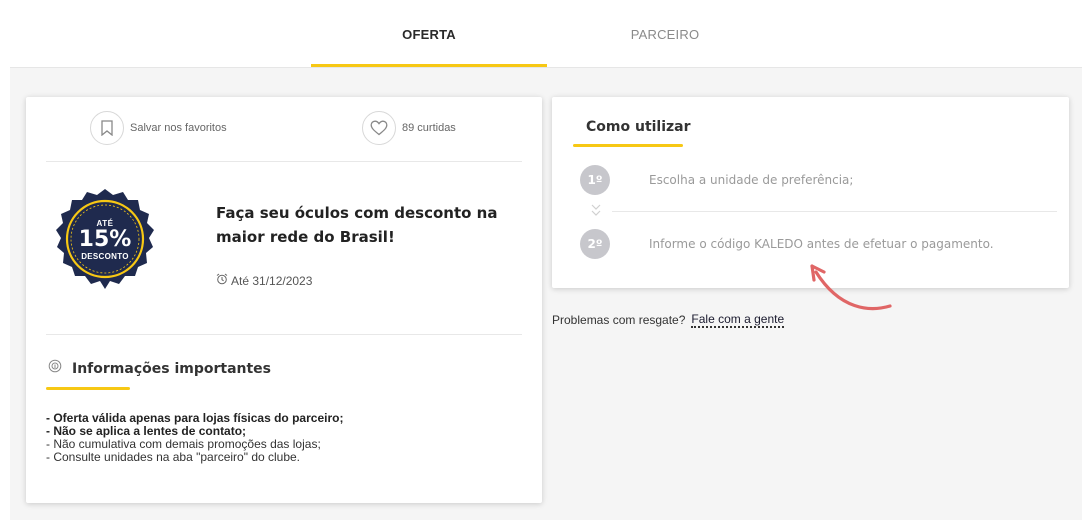  I want to click on tab-bar: OFERTA PARCEIRO, so click(546, 34).